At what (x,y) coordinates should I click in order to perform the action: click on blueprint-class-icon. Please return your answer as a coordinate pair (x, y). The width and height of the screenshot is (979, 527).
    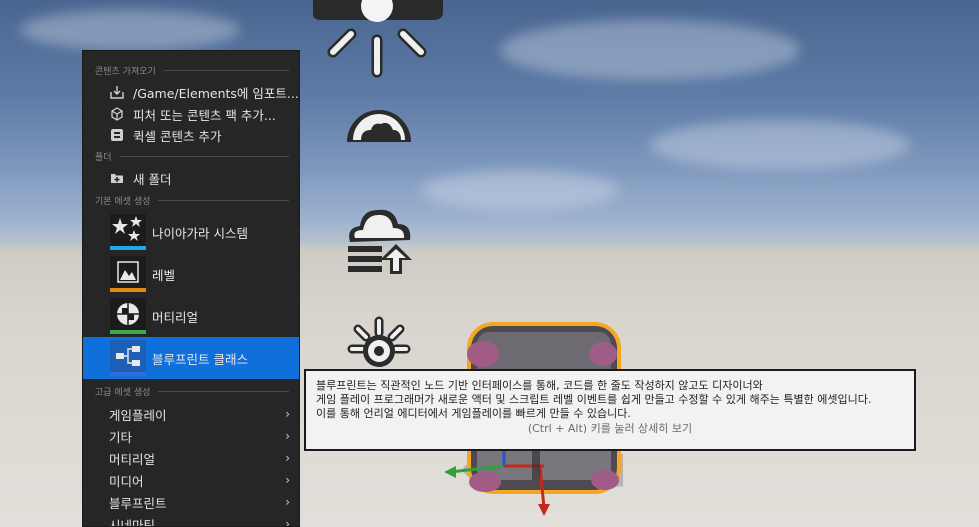
    Looking at the image, I should click on (128, 358).